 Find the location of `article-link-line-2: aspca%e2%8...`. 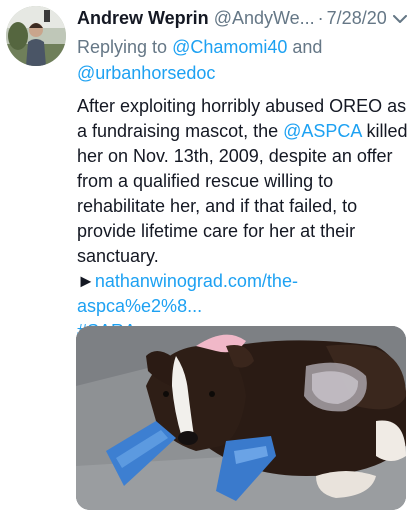

article-link-line-2: aspca%e2%8... is located at coordinates (140, 306).